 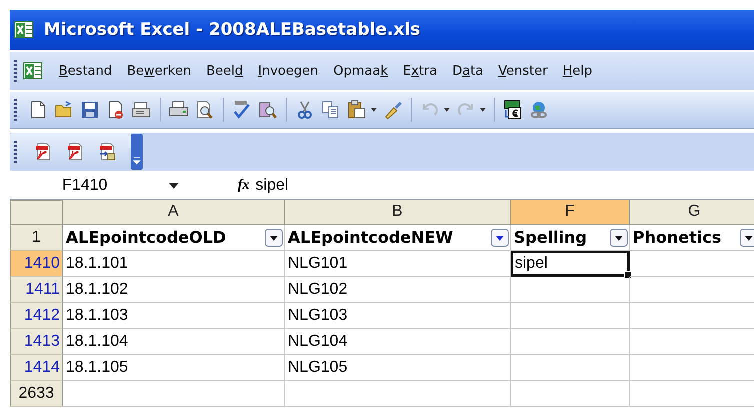 I want to click on row-header: 2633, so click(x=36, y=394).